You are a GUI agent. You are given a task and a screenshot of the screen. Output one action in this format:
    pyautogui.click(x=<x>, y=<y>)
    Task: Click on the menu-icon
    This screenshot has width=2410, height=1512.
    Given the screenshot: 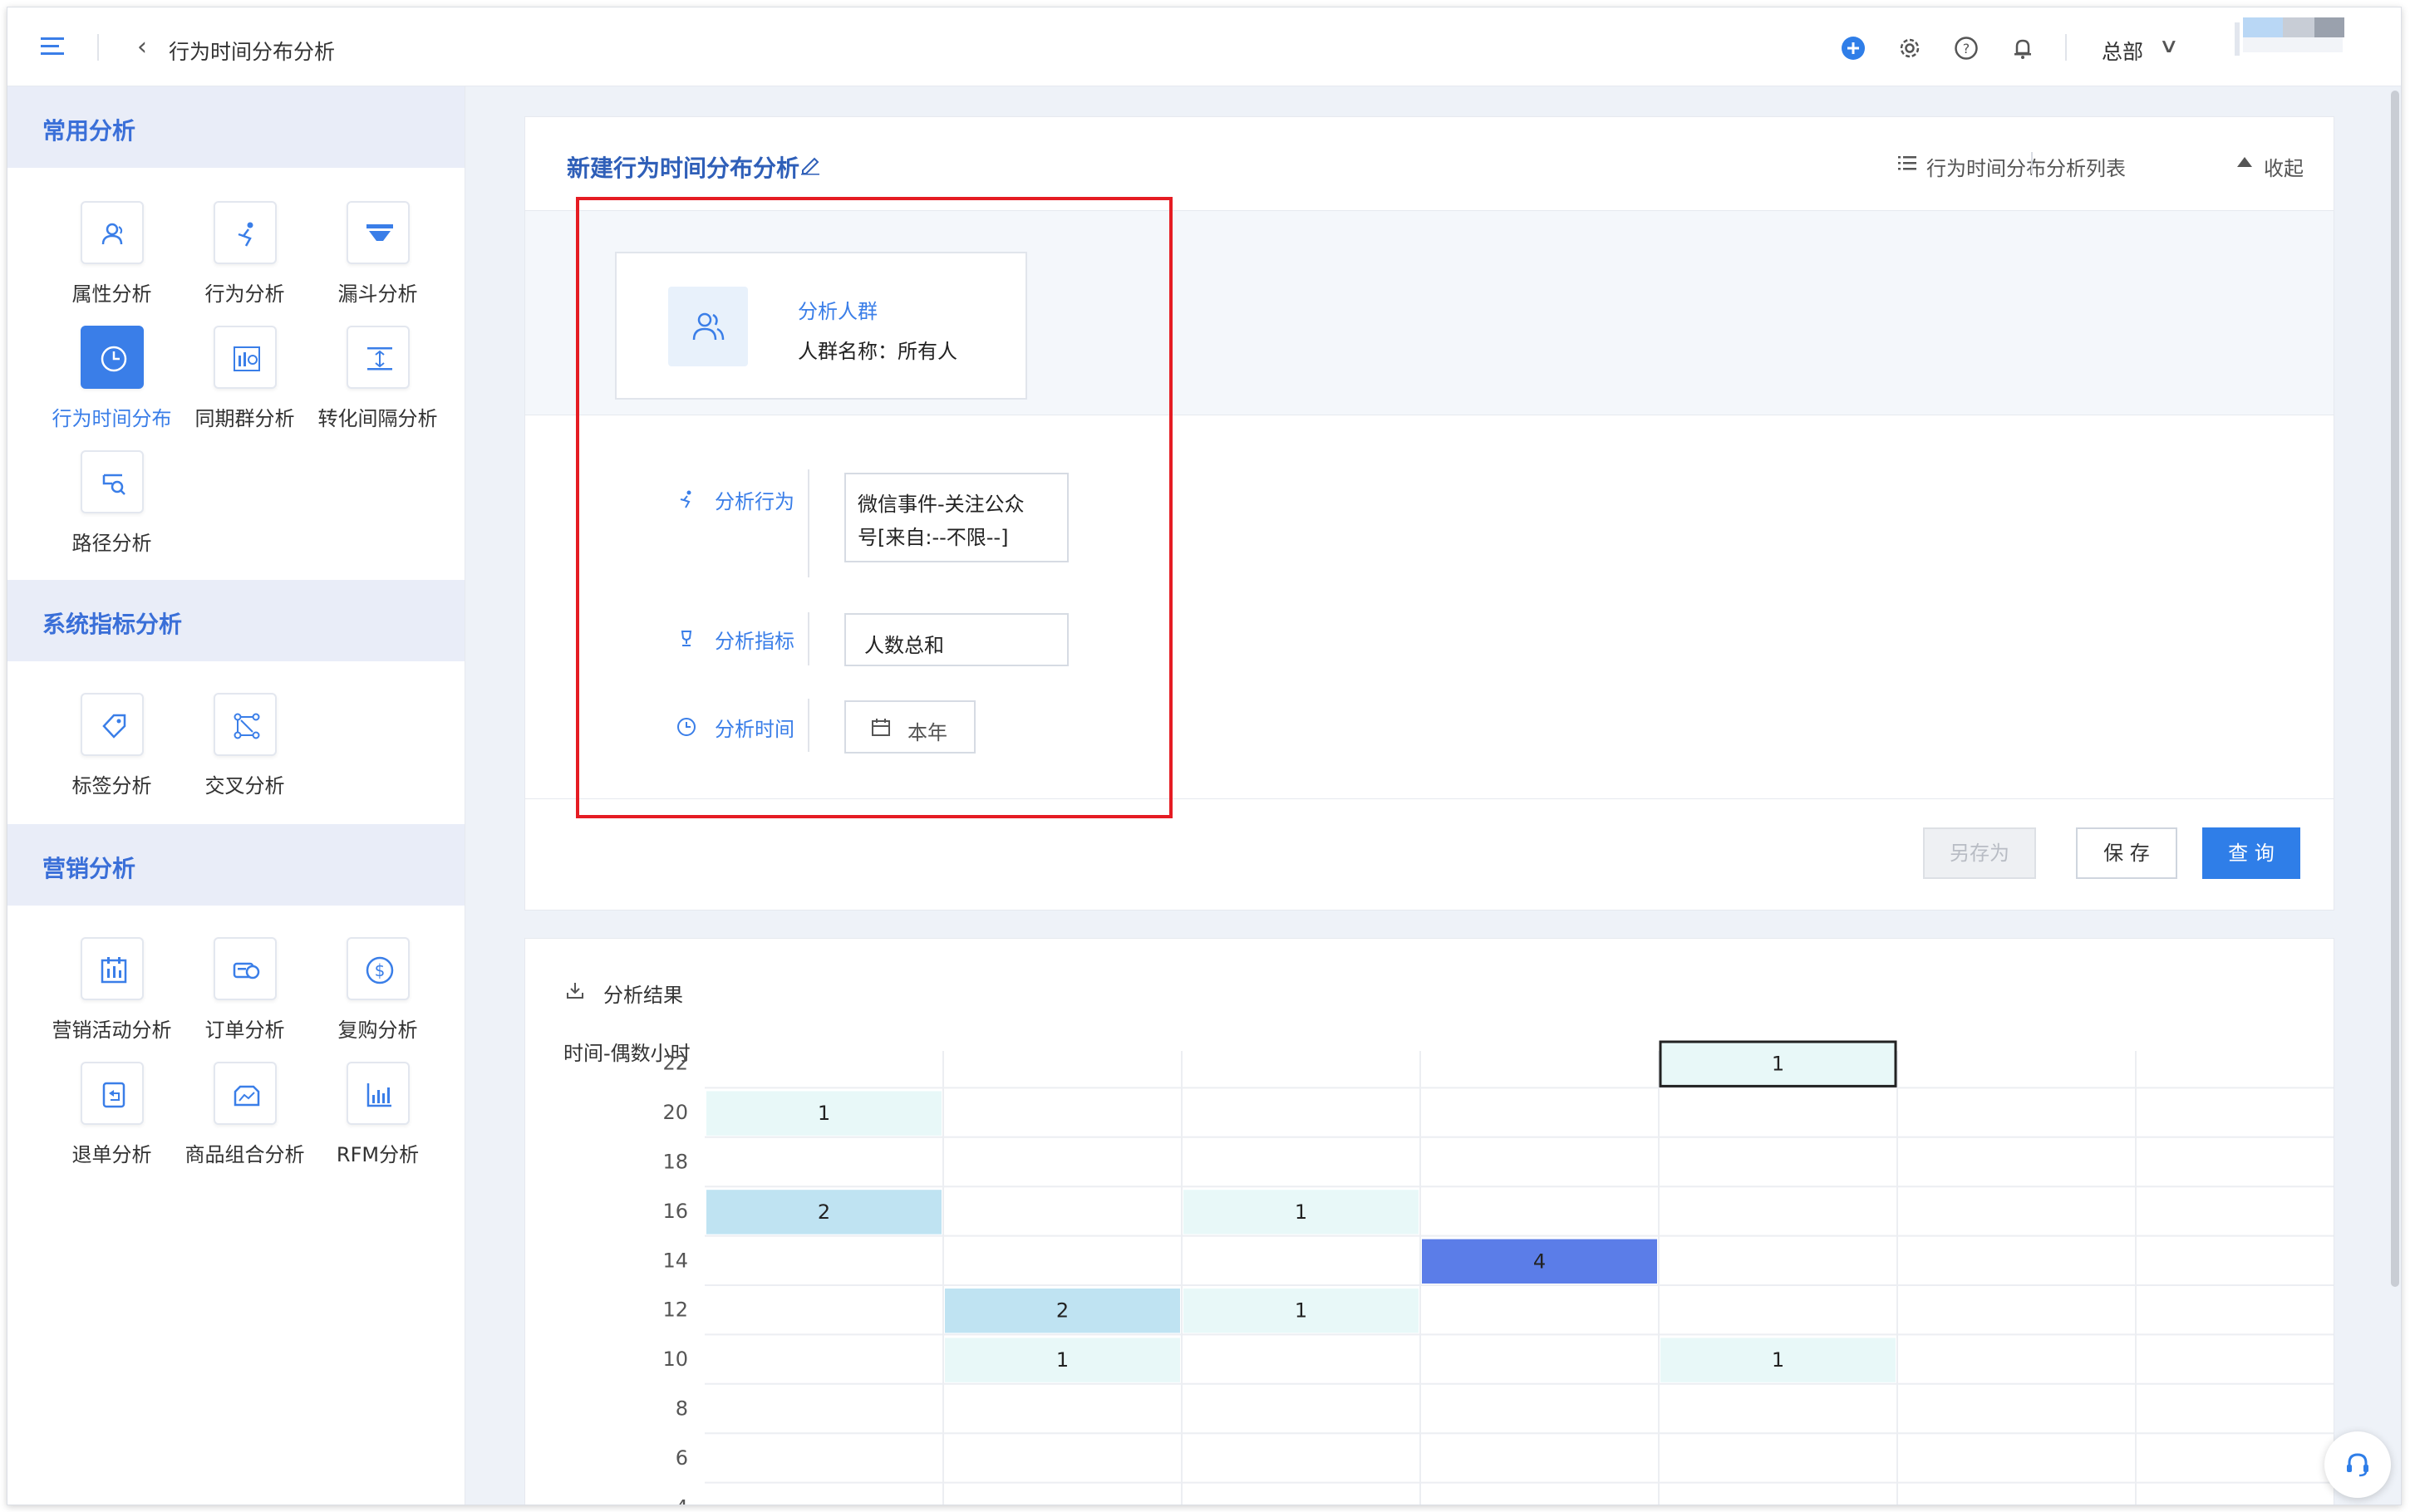 What is the action you would take?
    pyautogui.click(x=55, y=46)
    